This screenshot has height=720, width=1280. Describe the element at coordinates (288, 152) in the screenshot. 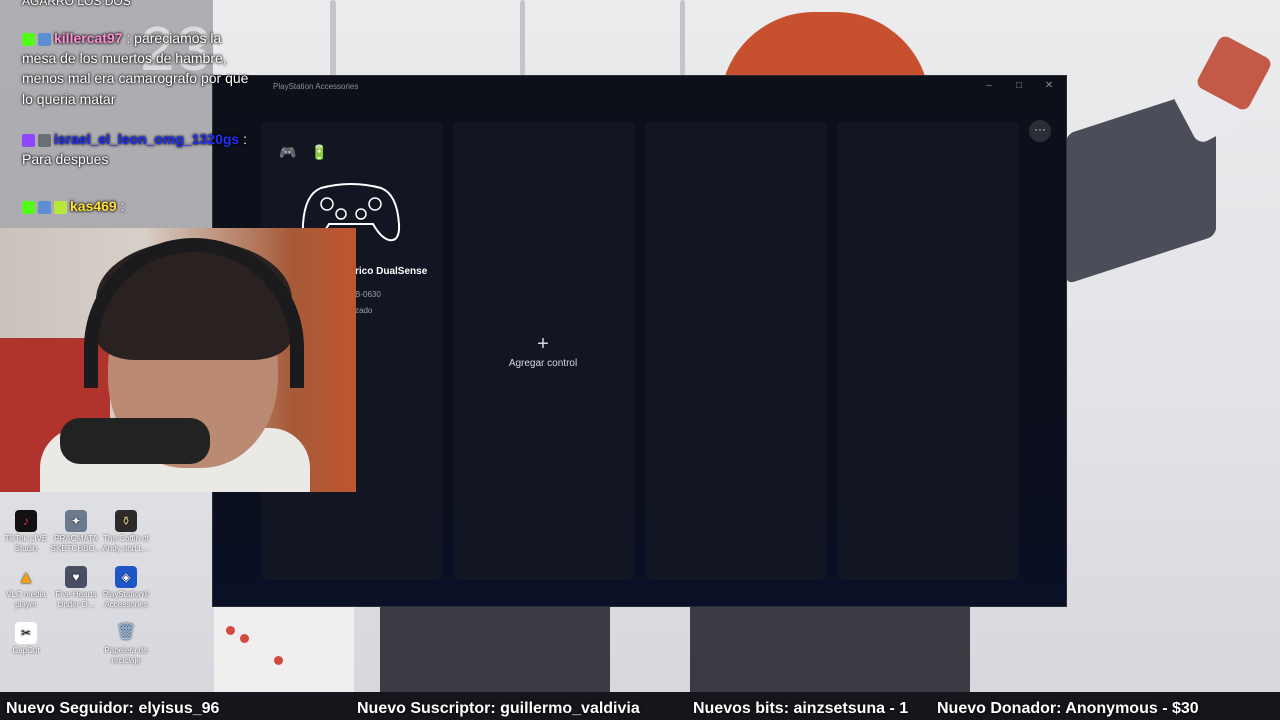

I see `gamepad-icon: 🎮` at that location.